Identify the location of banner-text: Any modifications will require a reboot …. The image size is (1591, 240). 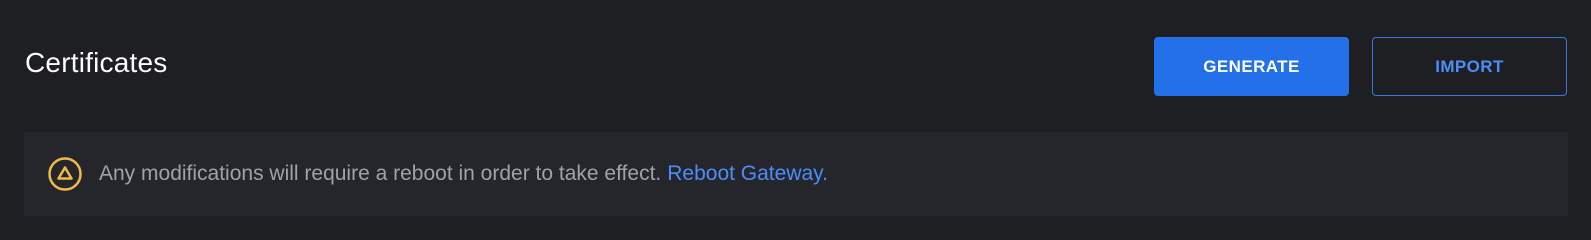
(463, 174).